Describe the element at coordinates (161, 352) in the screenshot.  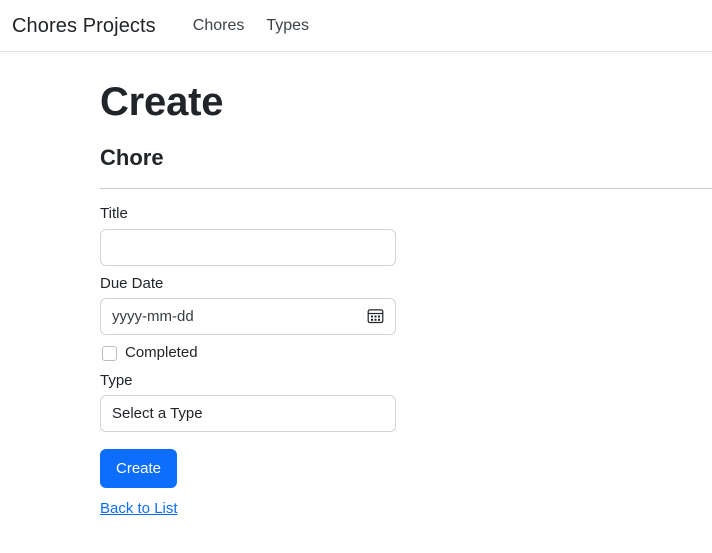
I see `completed-label: Completed` at that location.